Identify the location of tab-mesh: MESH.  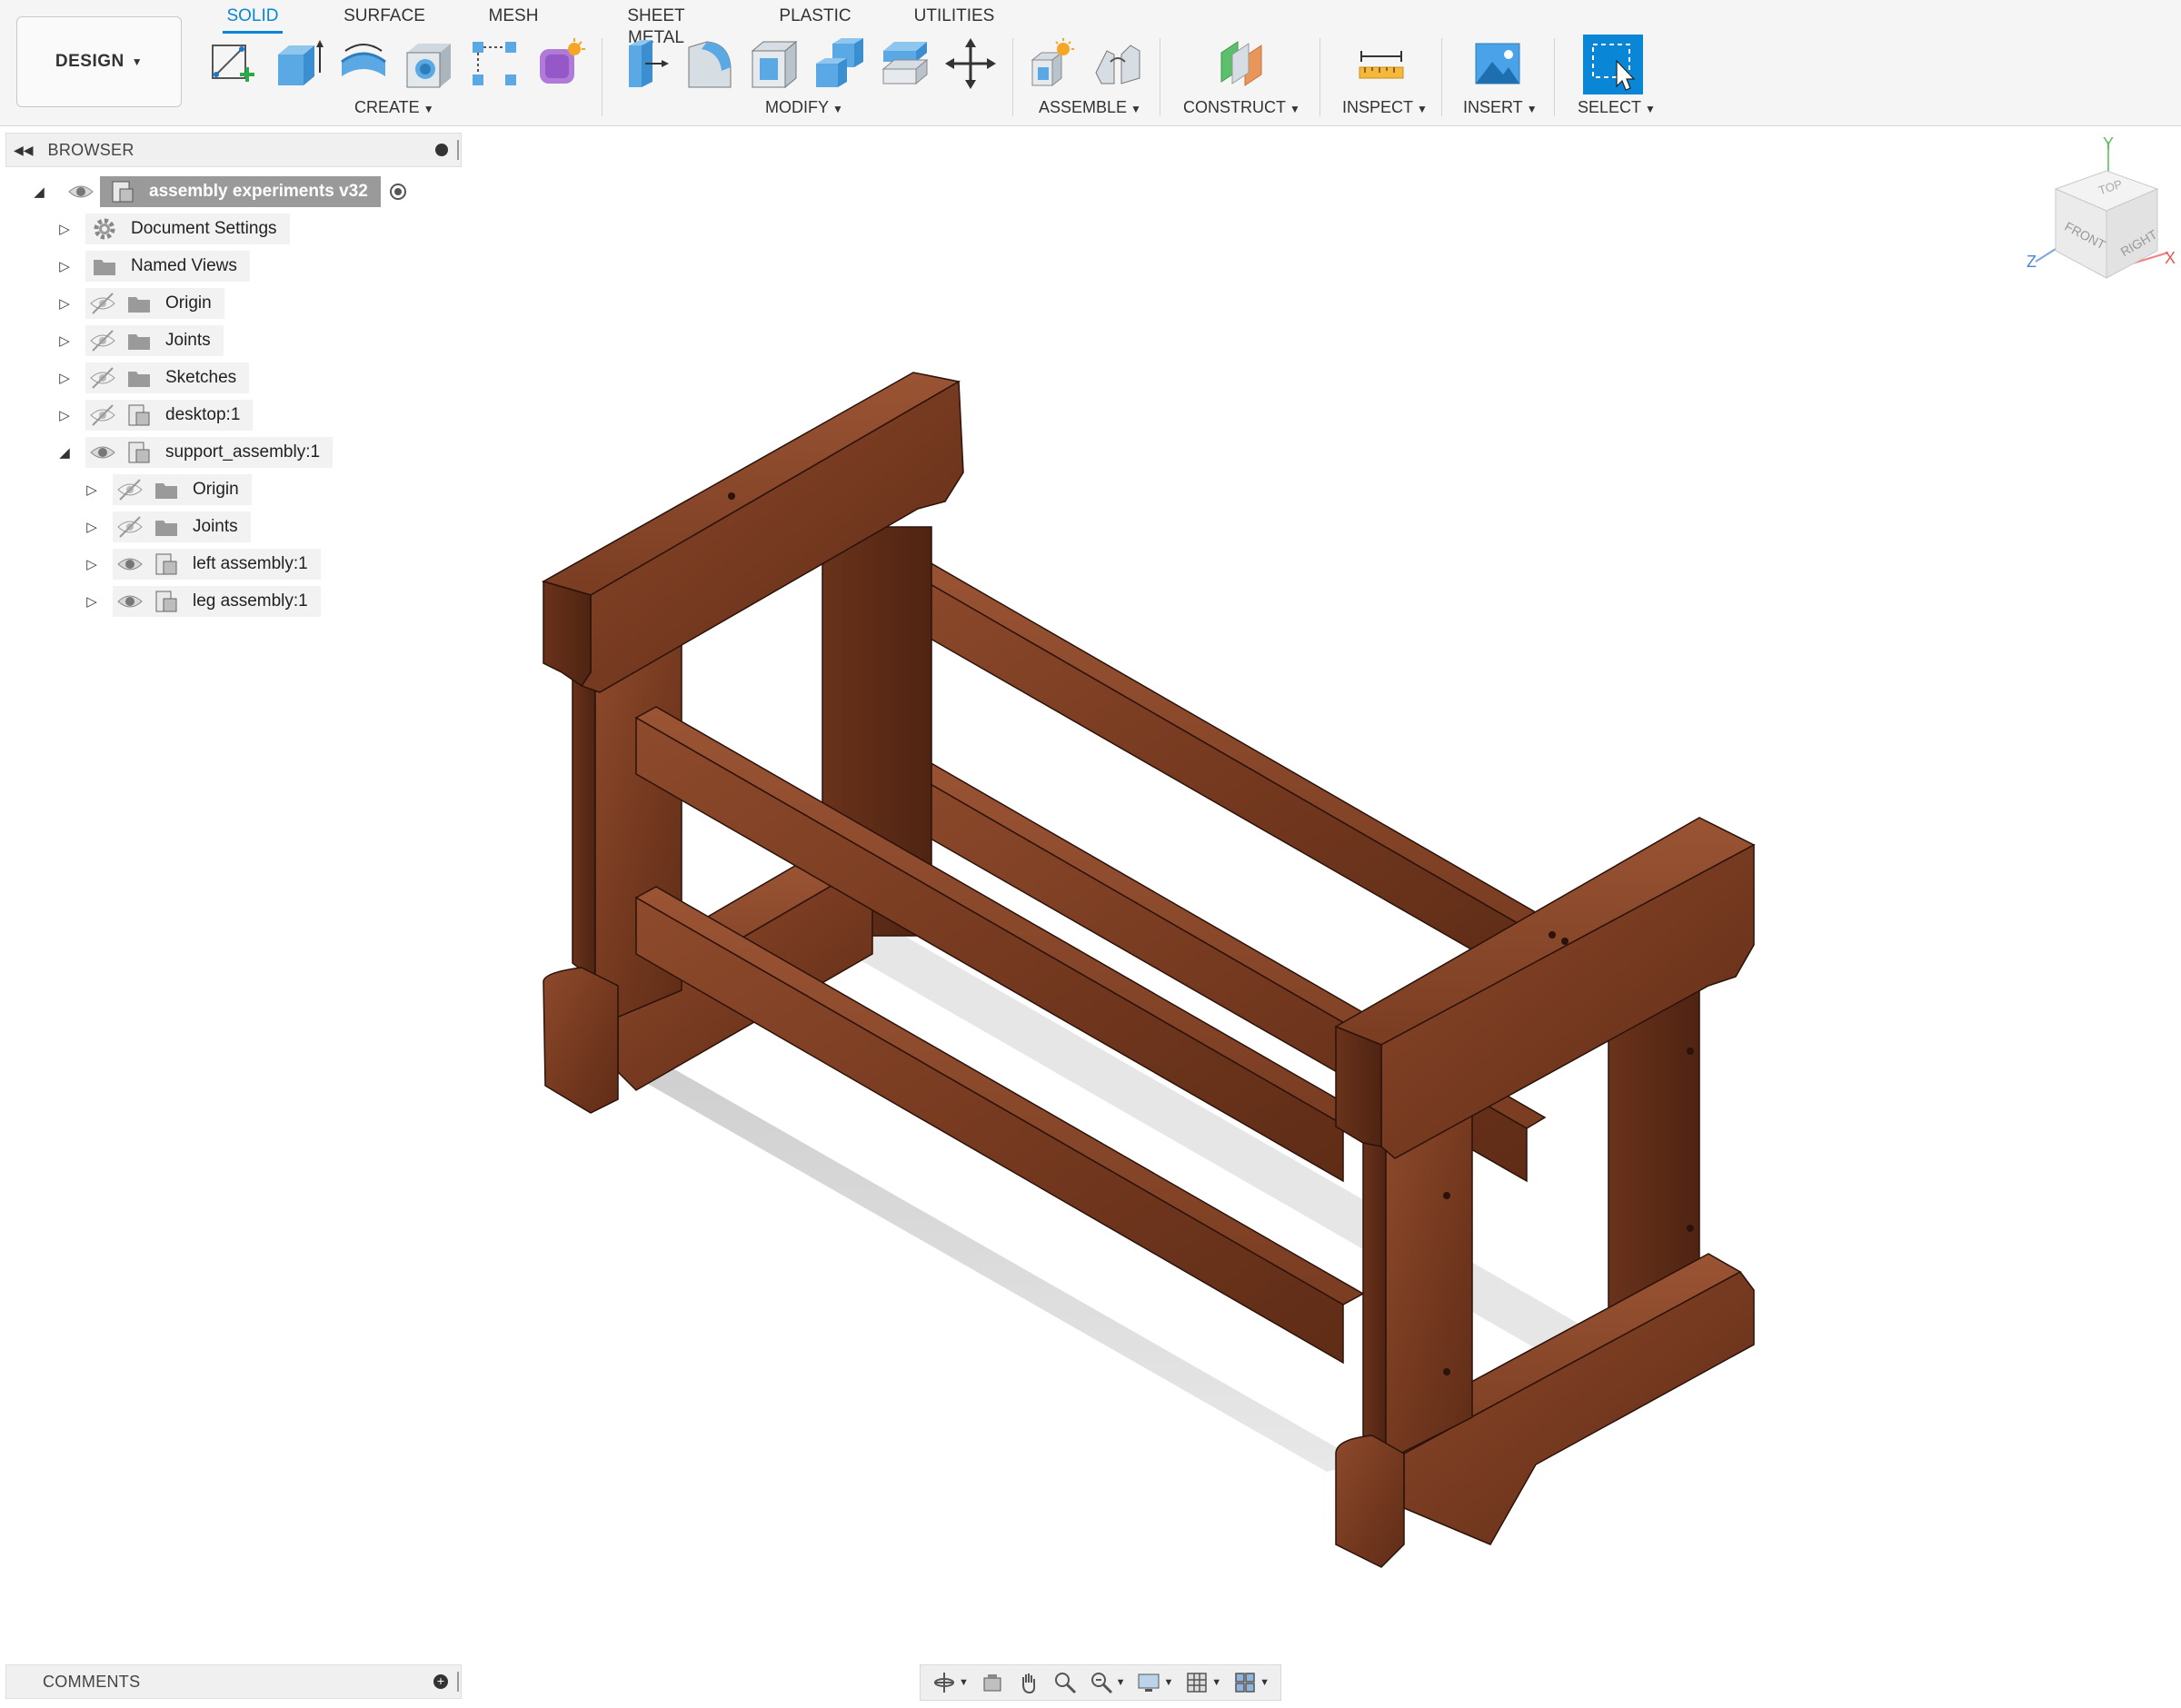
(513, 18).